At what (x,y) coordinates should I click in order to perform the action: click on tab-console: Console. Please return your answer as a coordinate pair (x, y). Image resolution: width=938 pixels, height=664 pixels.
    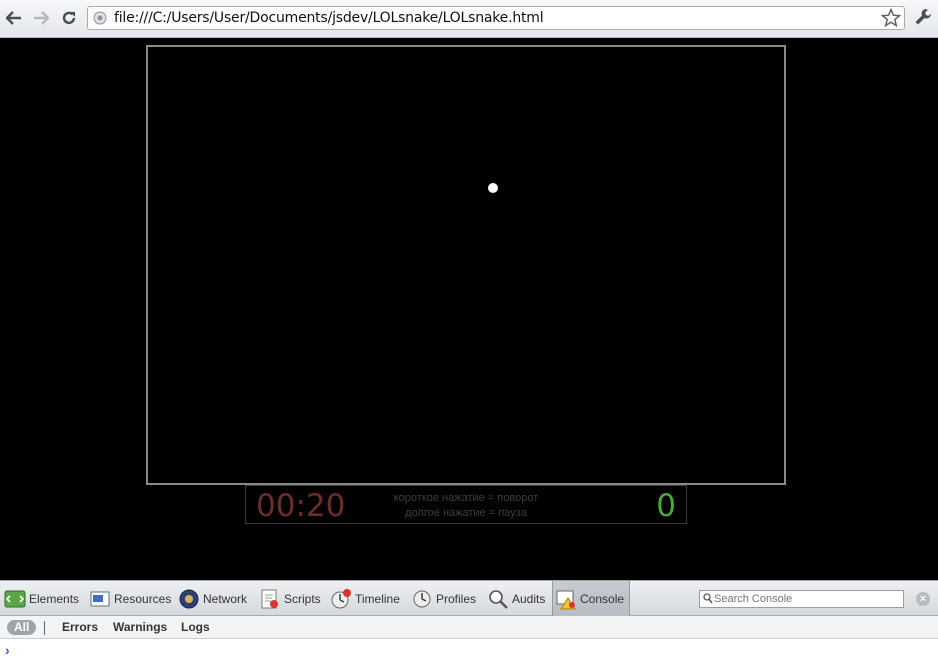
    Looking at the image, I should click on (591, 598).